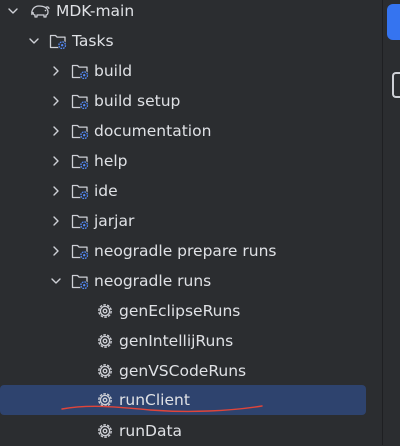 The height and width of the screenshot is (446, 400). Describe the element at coordinates (393, 22) in the screenshot. I see `active-tool-window-button` at that location.